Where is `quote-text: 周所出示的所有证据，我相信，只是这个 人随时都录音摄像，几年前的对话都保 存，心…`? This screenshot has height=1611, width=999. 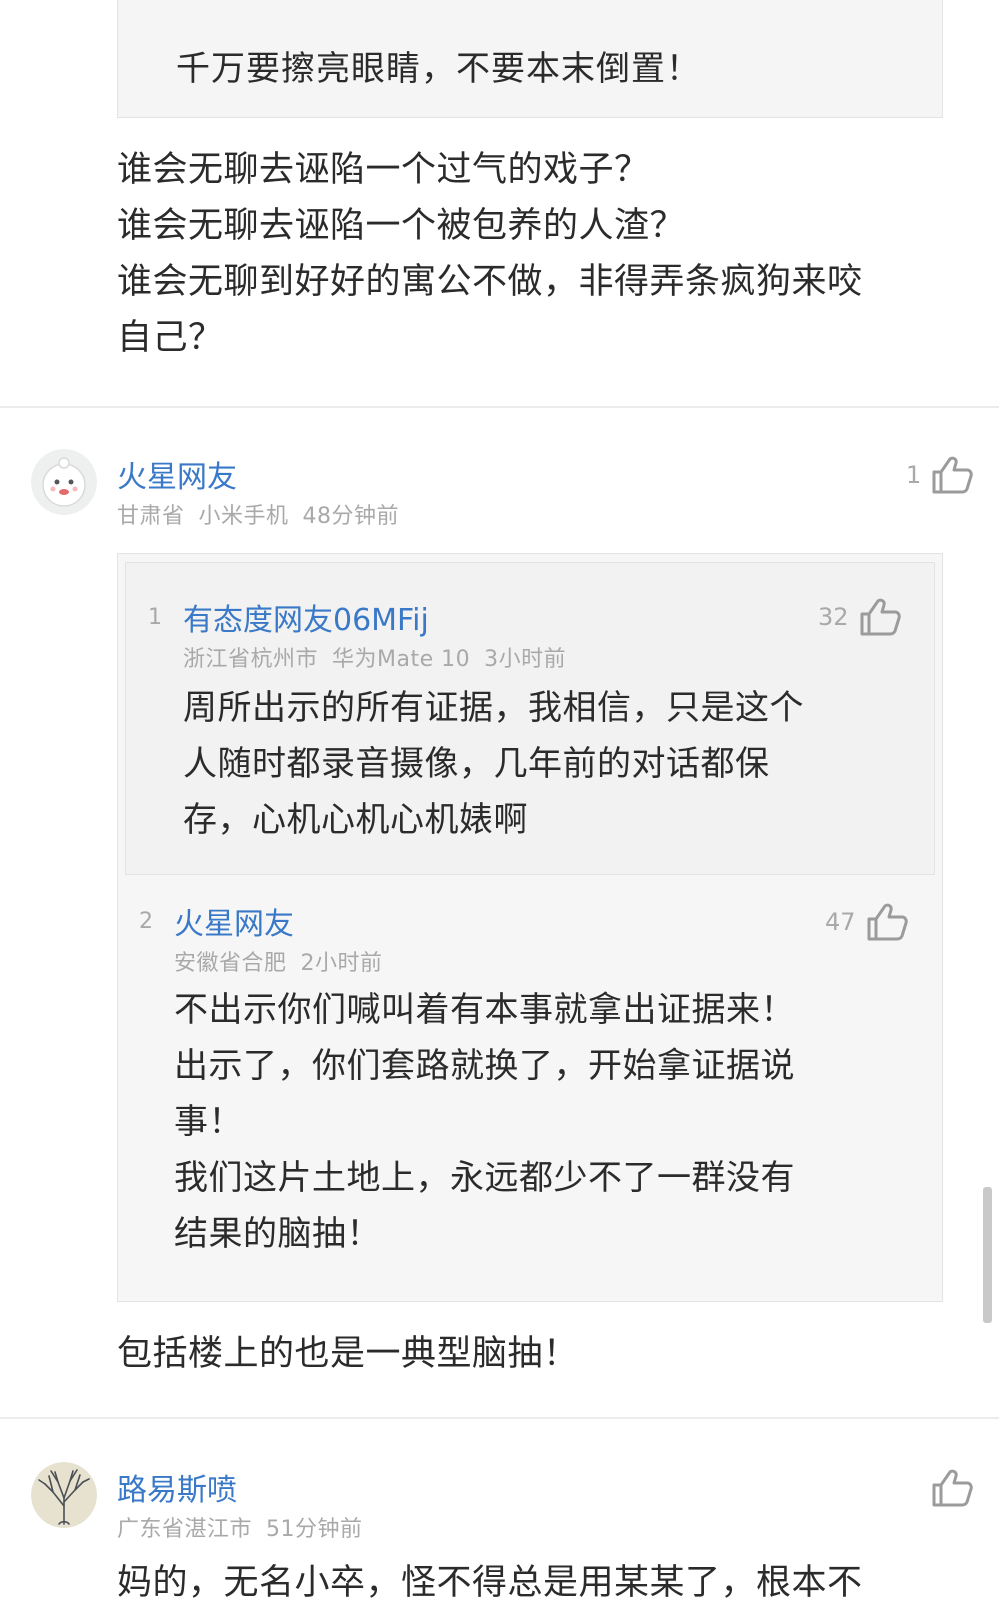
quote-text: 周所出示的所有证据，我相信，只是这个 人随时都录音摄像，几年前的对话都保 存，心… is located at coordinates (493, 764).